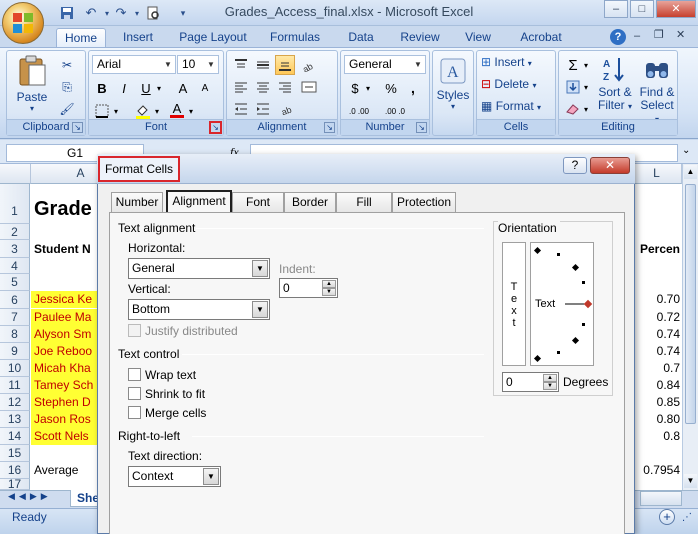 Image resolution: width=698 pixels, height=534 pixels. I want to click on cell-percent: 0.80, so click(657, 419).